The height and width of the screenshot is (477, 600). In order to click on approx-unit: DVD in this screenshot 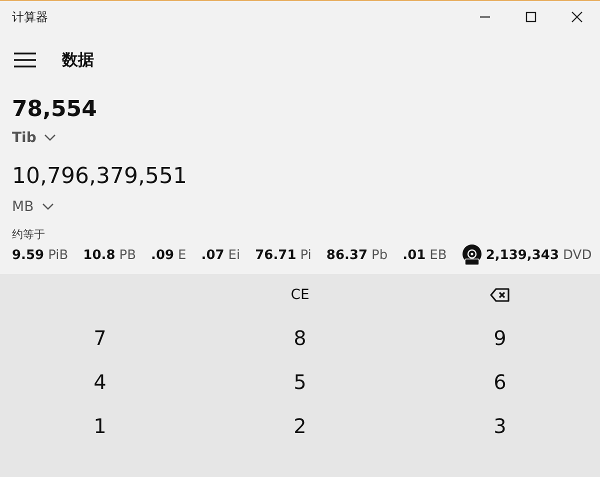, I will do `click(577, 255)`.